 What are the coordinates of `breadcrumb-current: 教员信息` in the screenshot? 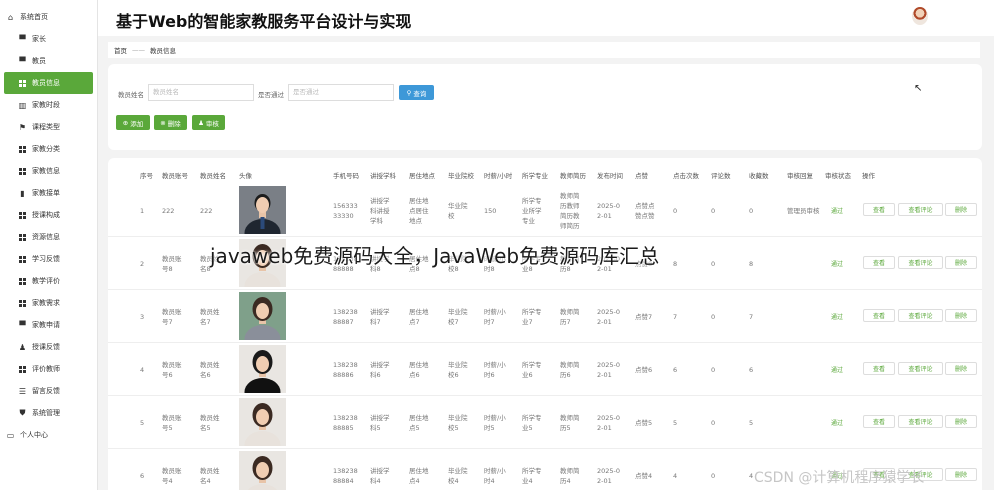 It's located at (163, 51).